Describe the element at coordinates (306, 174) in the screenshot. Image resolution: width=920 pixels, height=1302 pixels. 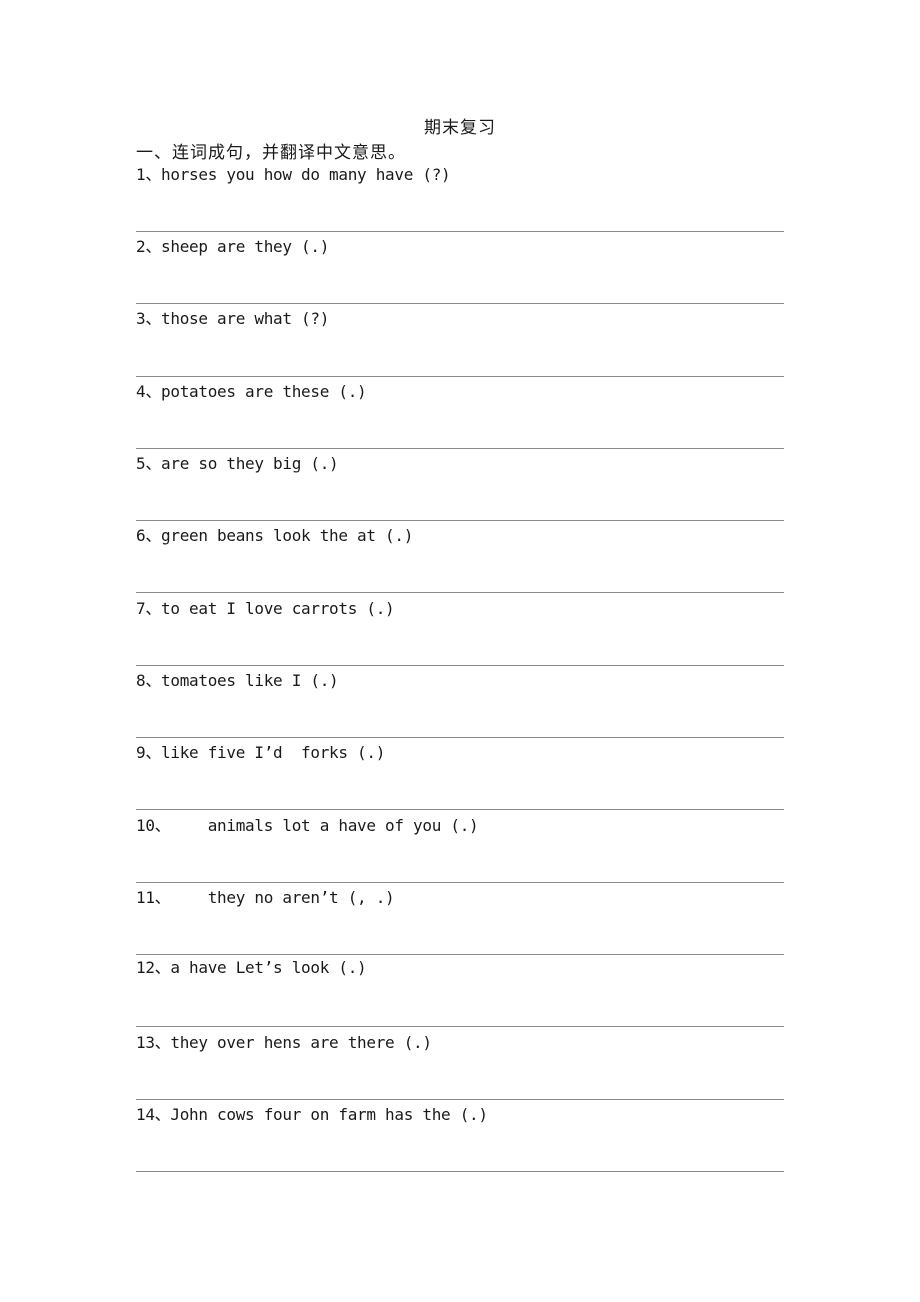
I see `question-text: horses you how do many have (?)` at that location.